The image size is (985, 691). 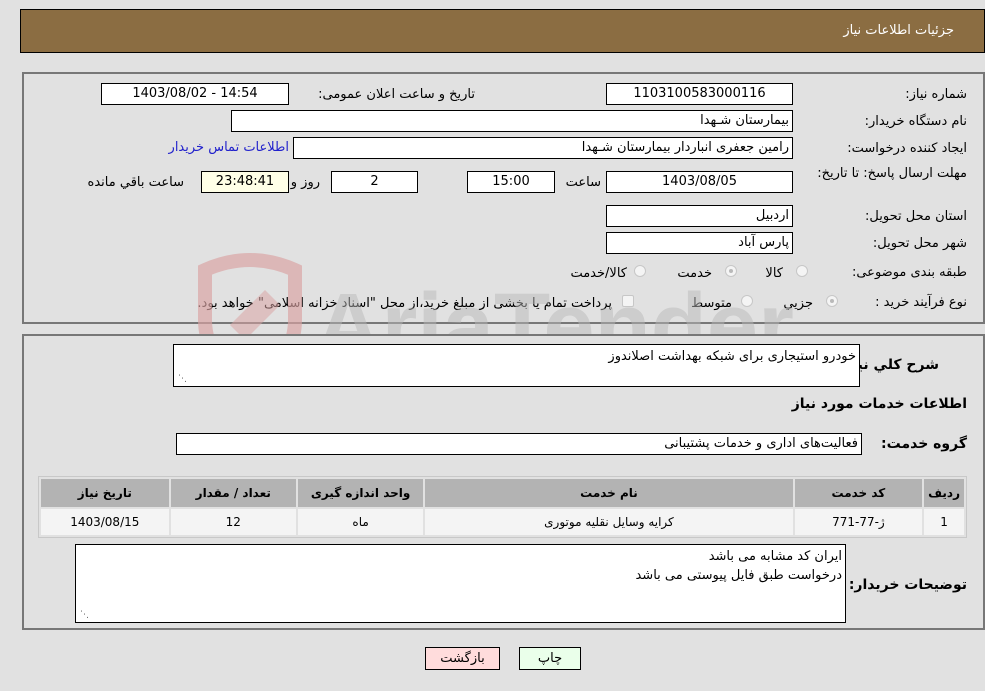 I want to click on col-header-unit: واحد اندازه گیری, so click(x=360, y=493).